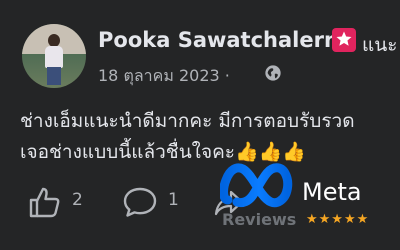 The width and height of the screenshot is (400, 250). I want to click on post-text-line-2: เจอช่างแบบนี้แล้วชื่นใจคะ👍👍👍, so click(163, 152).